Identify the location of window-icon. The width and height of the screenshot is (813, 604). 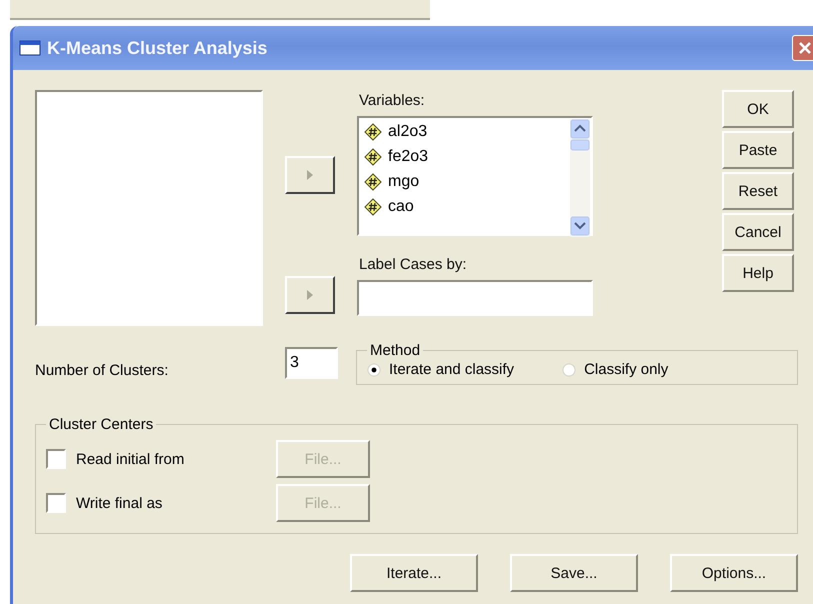
(30, 48).